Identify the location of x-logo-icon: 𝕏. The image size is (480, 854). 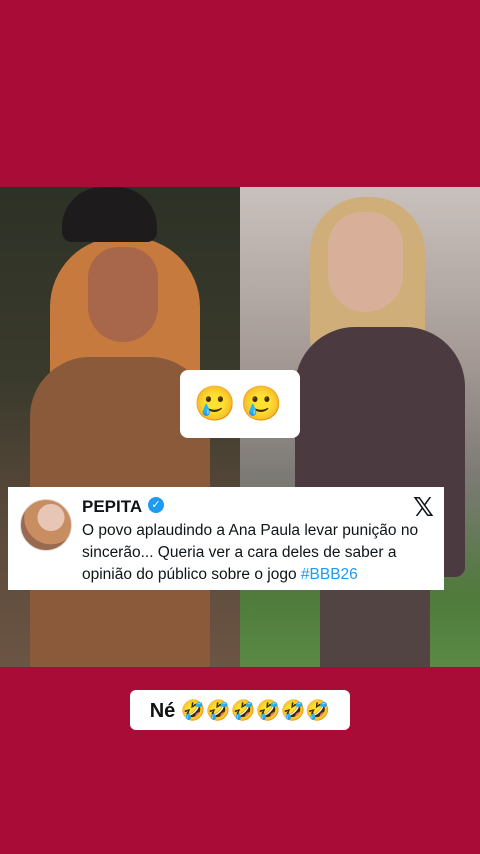
(423, 508).